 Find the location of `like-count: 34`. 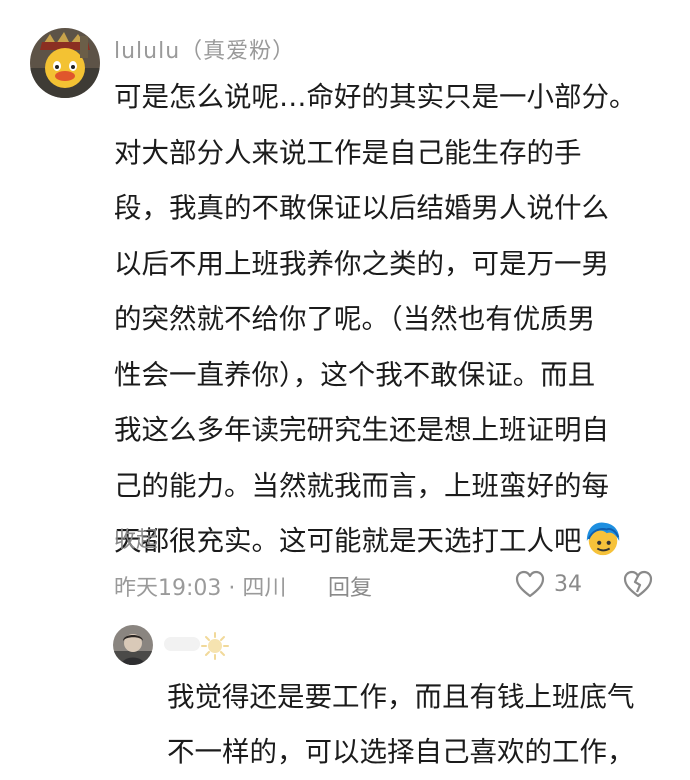

like-count: 34 is located at coordinates (568, 584).